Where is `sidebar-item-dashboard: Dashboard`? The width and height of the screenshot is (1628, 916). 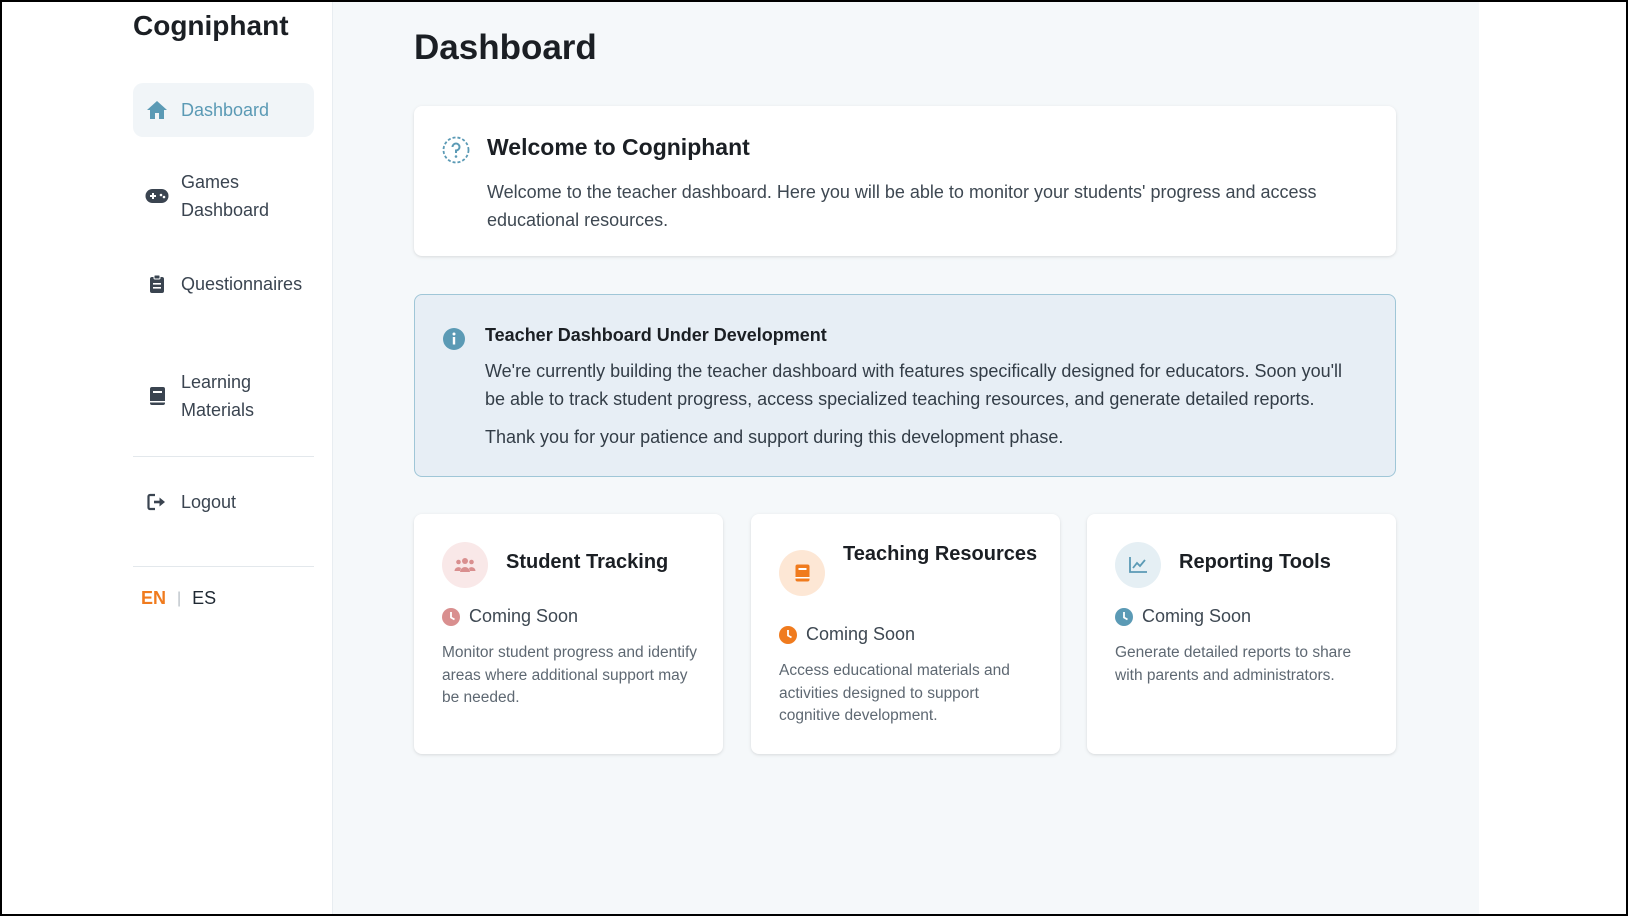
sidebar-item-dashboard: Dashboard is located at coordinates (223, 110).